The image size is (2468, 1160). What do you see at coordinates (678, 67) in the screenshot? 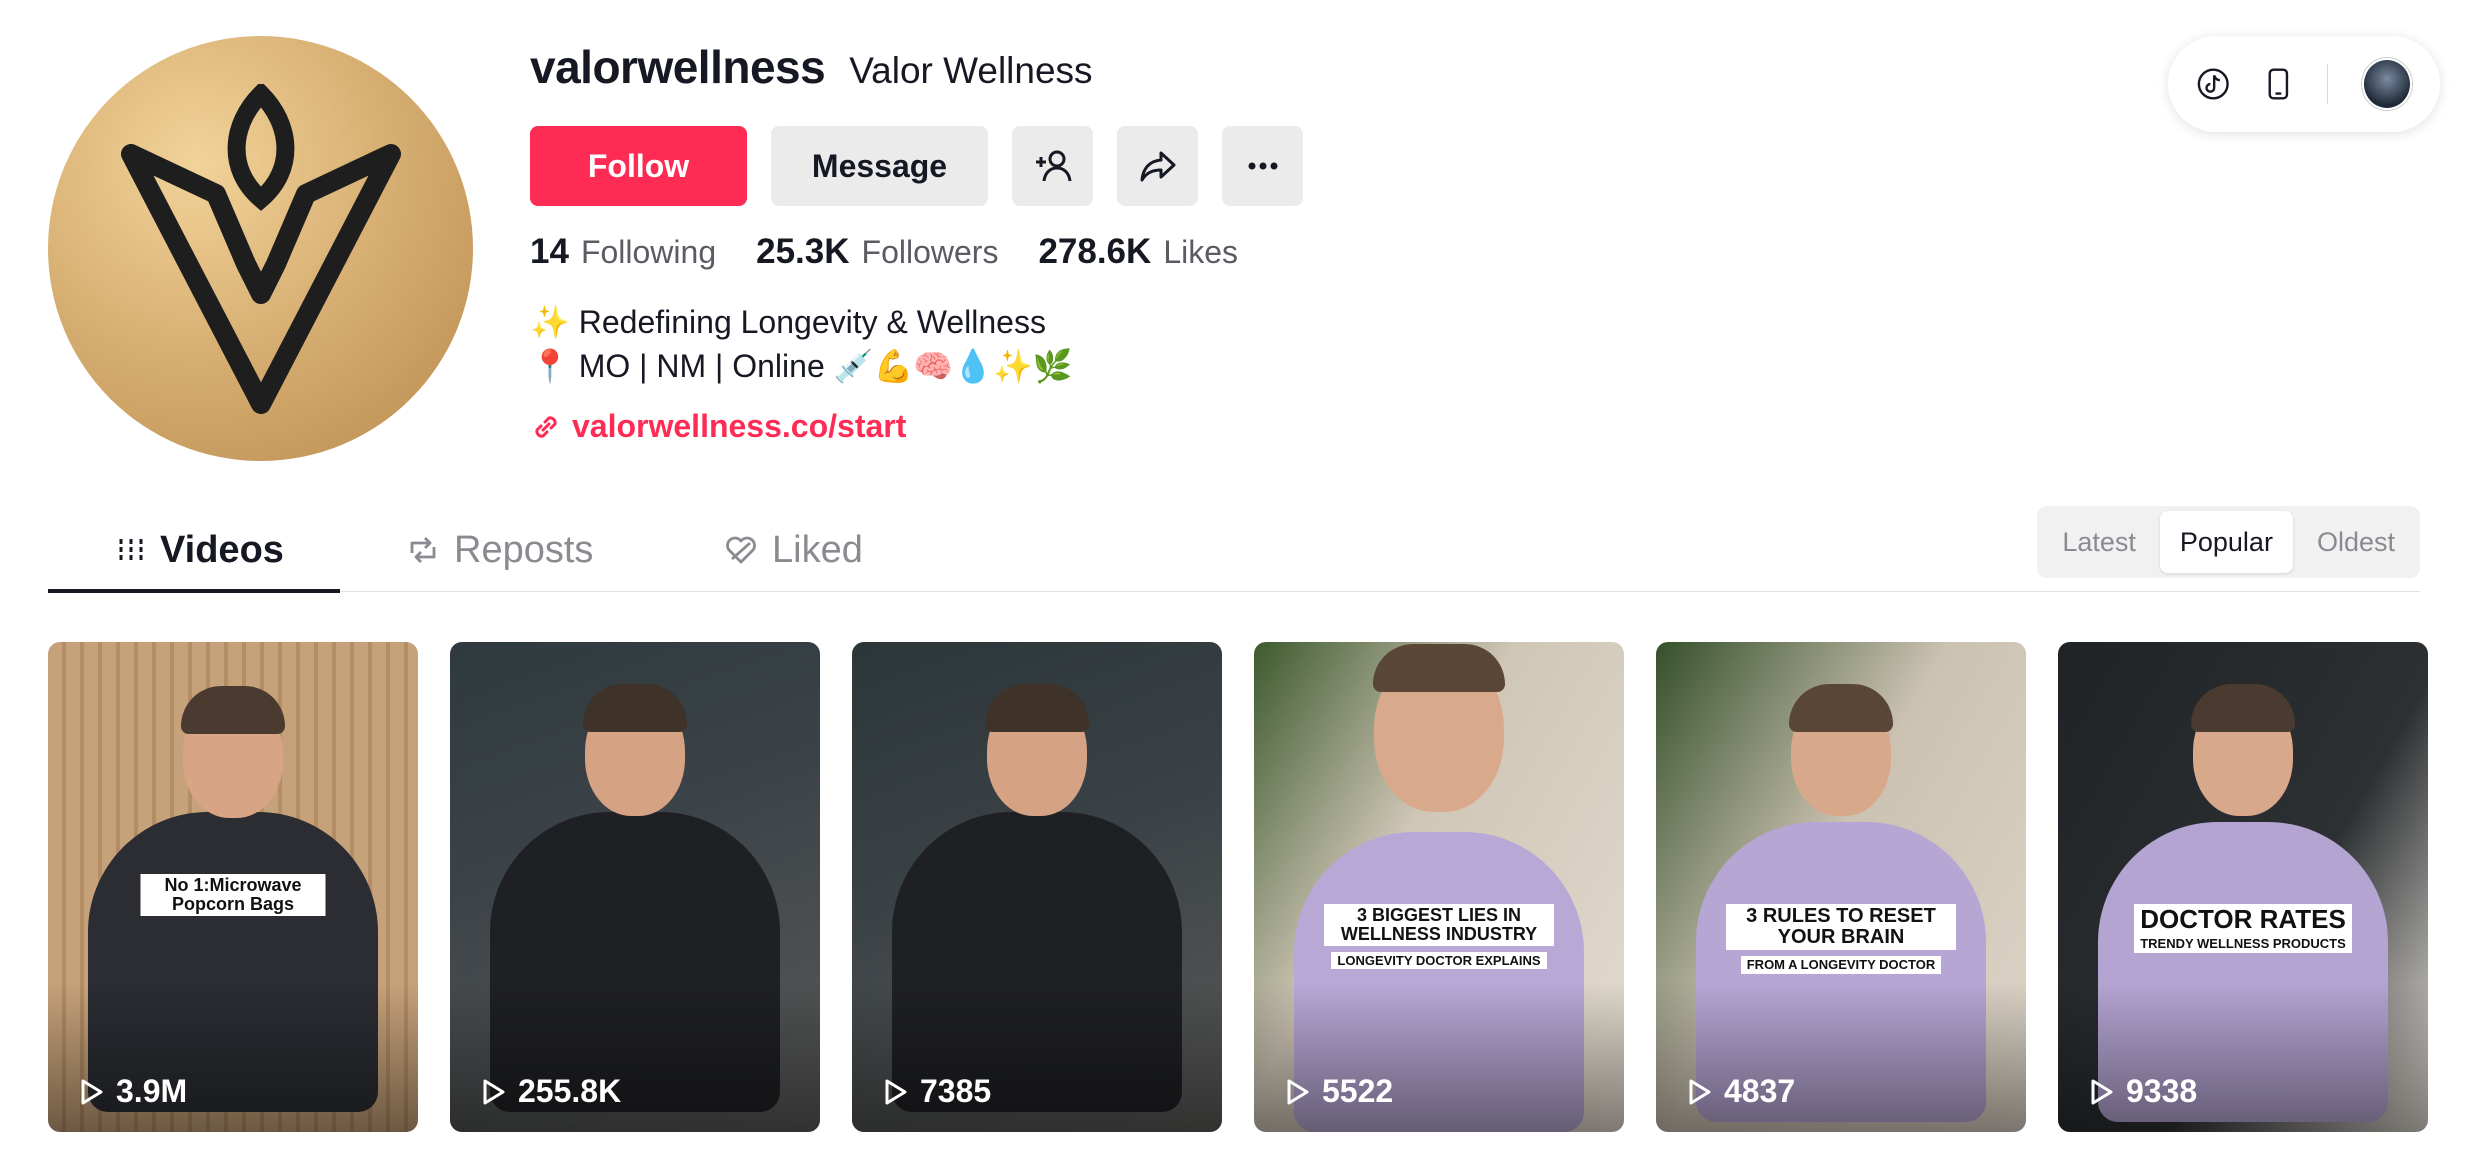
I see `username: valorwellness` at bounding box center [678, 67].